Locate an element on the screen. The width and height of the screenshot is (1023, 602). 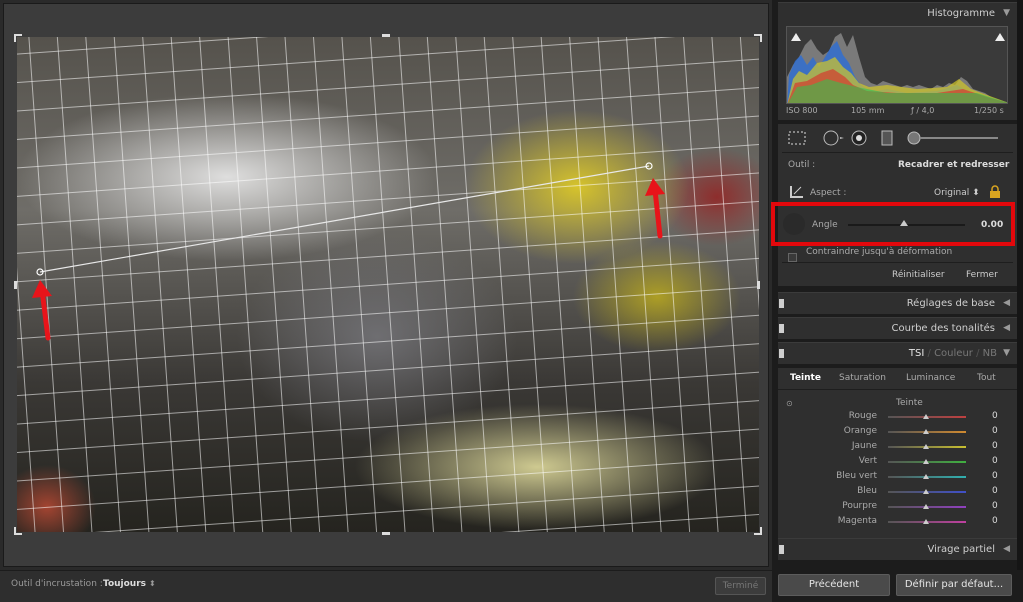
hsl-row-label: Pourpre is located at coordinates (859, 506).